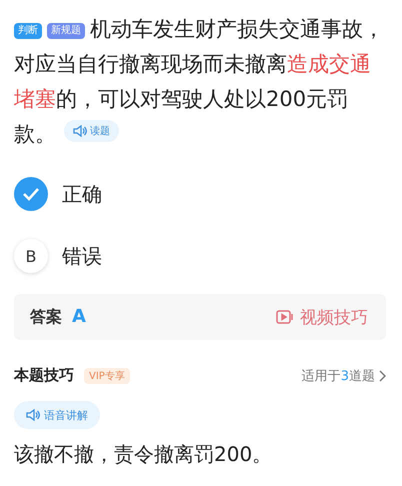 This screenshot has height=486, width=402. I want to click on tips-title: 本题技巧, so click(44, 375).